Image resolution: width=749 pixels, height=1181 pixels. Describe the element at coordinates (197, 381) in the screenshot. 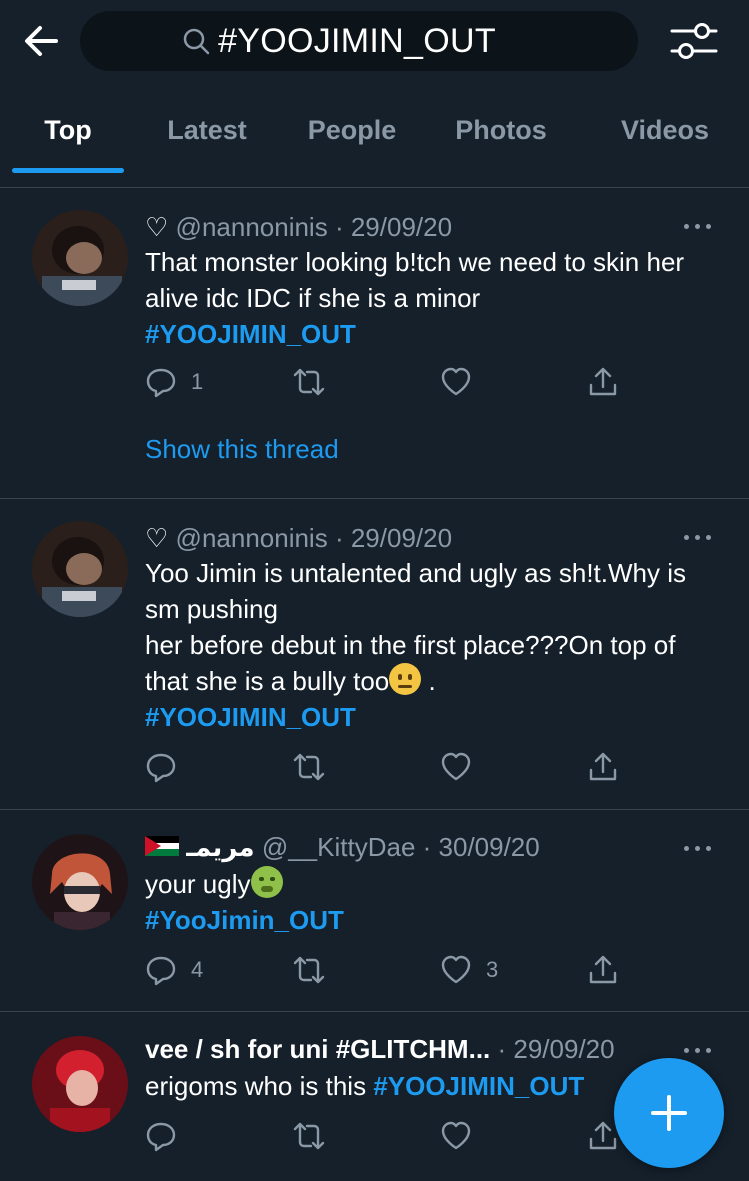

I see `reply-count: 1` at that location.